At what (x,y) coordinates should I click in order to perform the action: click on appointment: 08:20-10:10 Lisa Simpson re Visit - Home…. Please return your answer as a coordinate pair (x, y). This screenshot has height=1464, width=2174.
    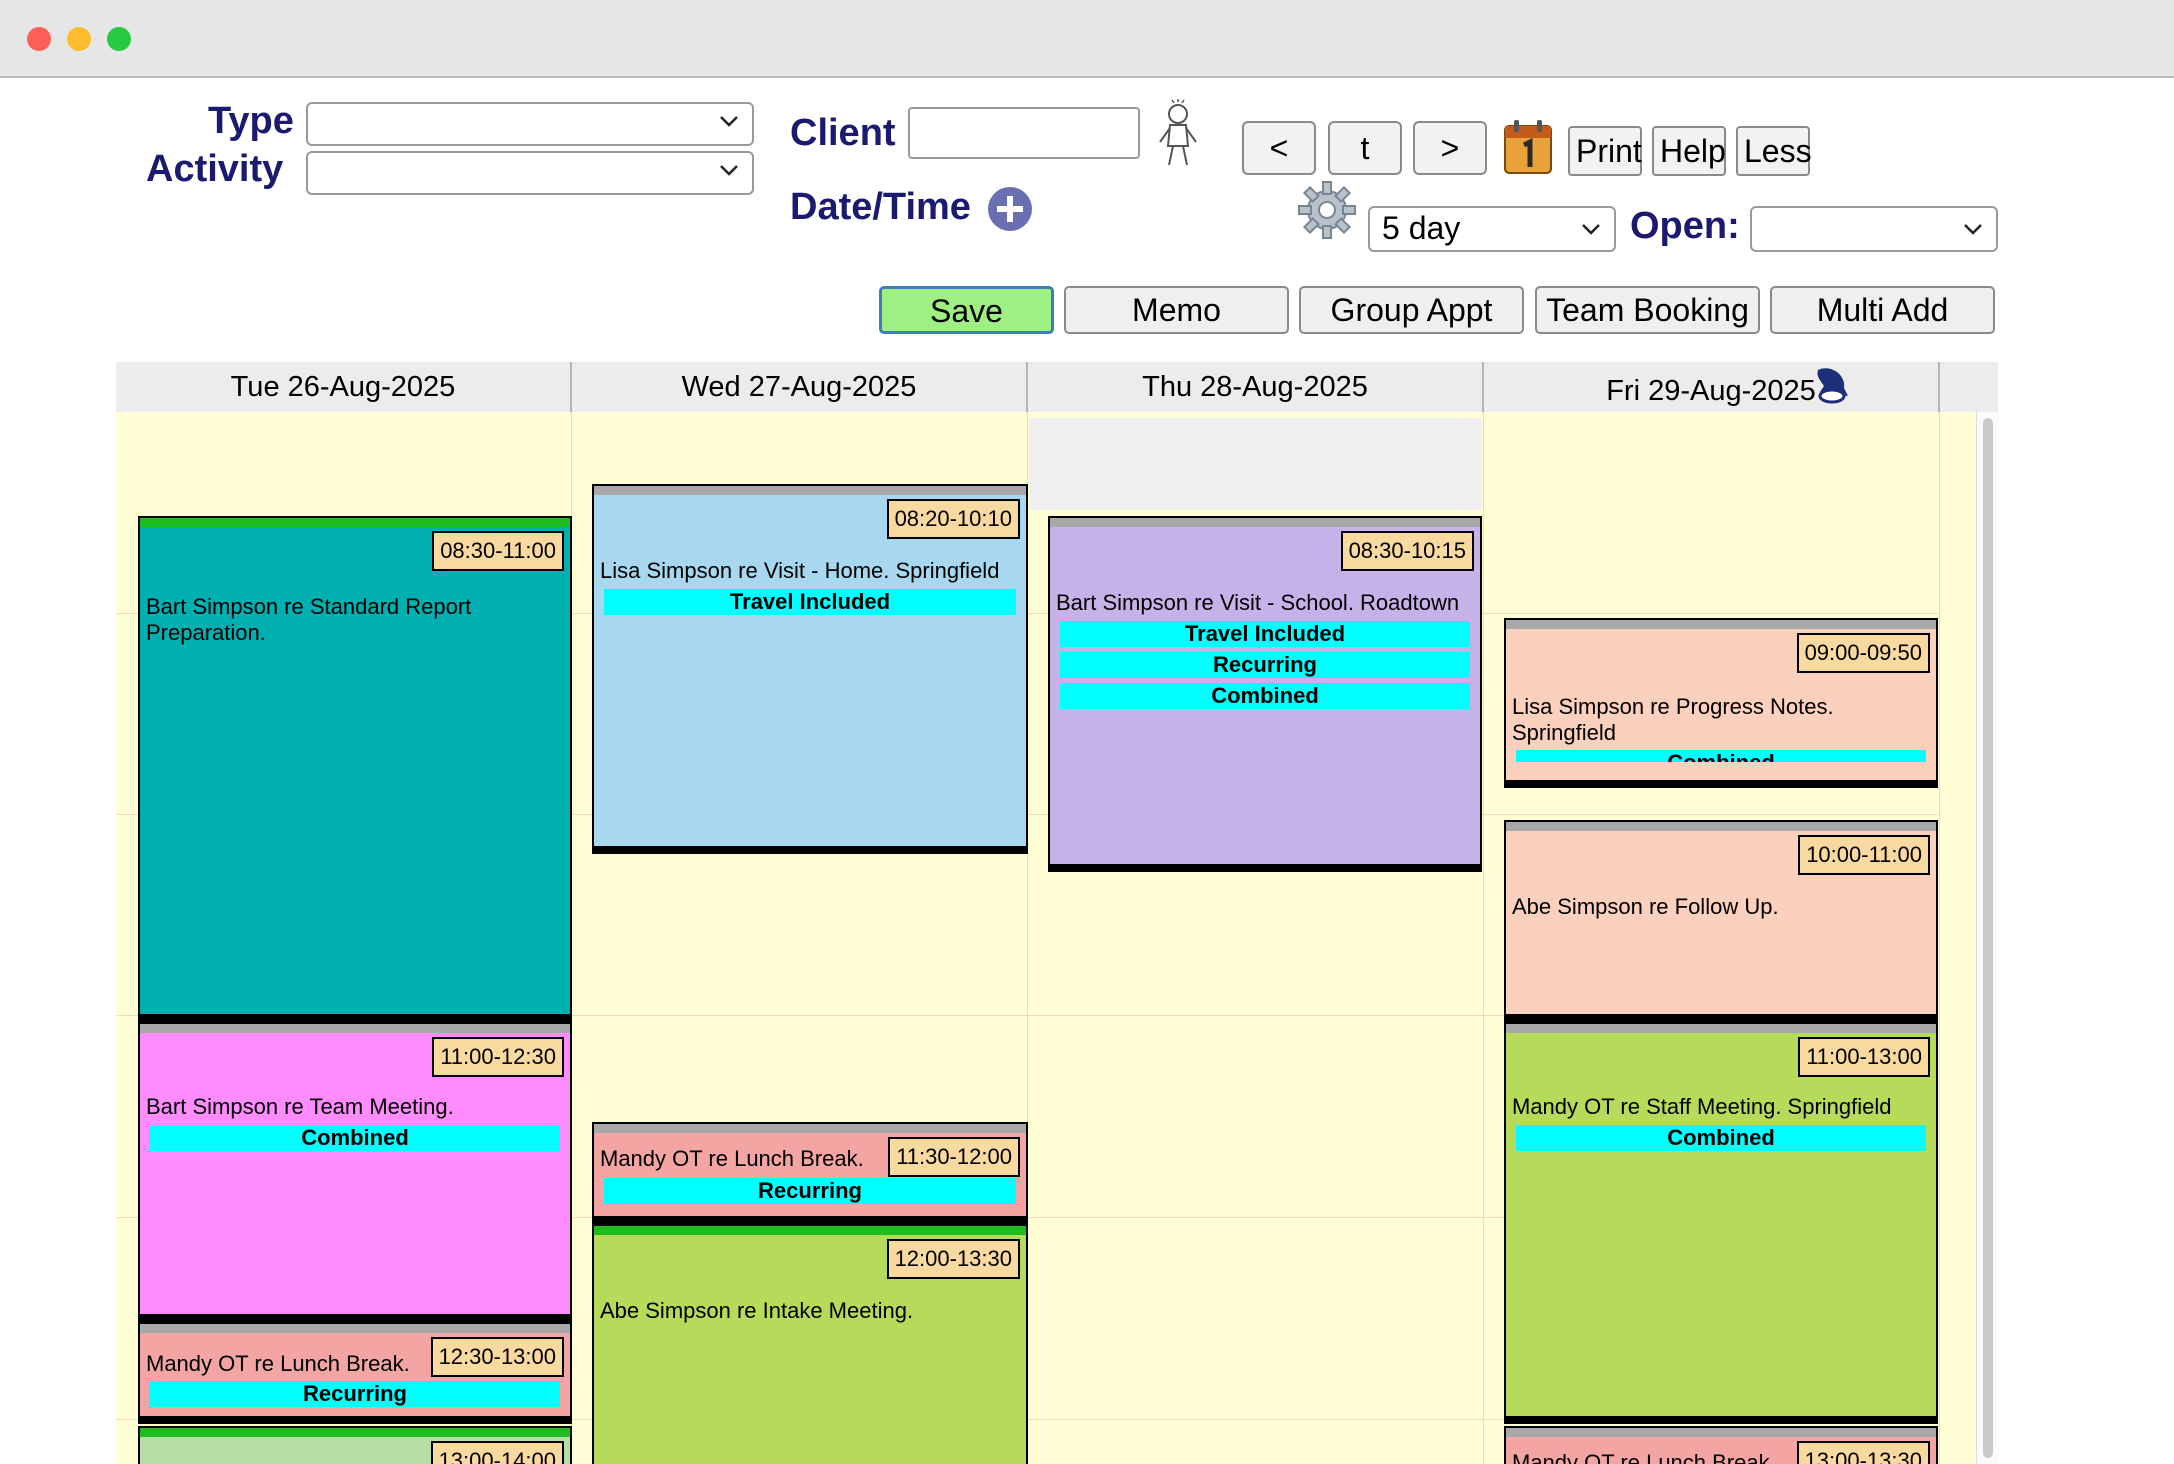
    Looking at the image, I should click on (810, 669).